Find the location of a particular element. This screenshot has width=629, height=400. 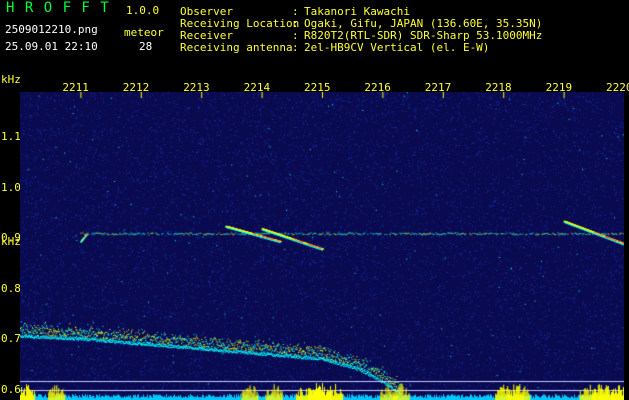

count-label: meteor is located at coordinates (144, 32).